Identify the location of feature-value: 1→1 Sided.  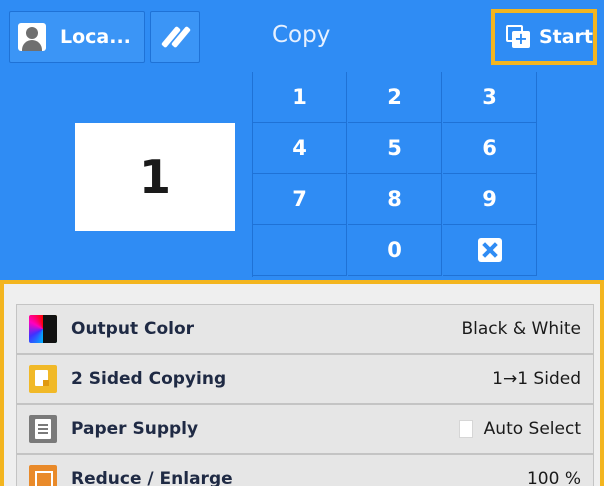
(536, 379).